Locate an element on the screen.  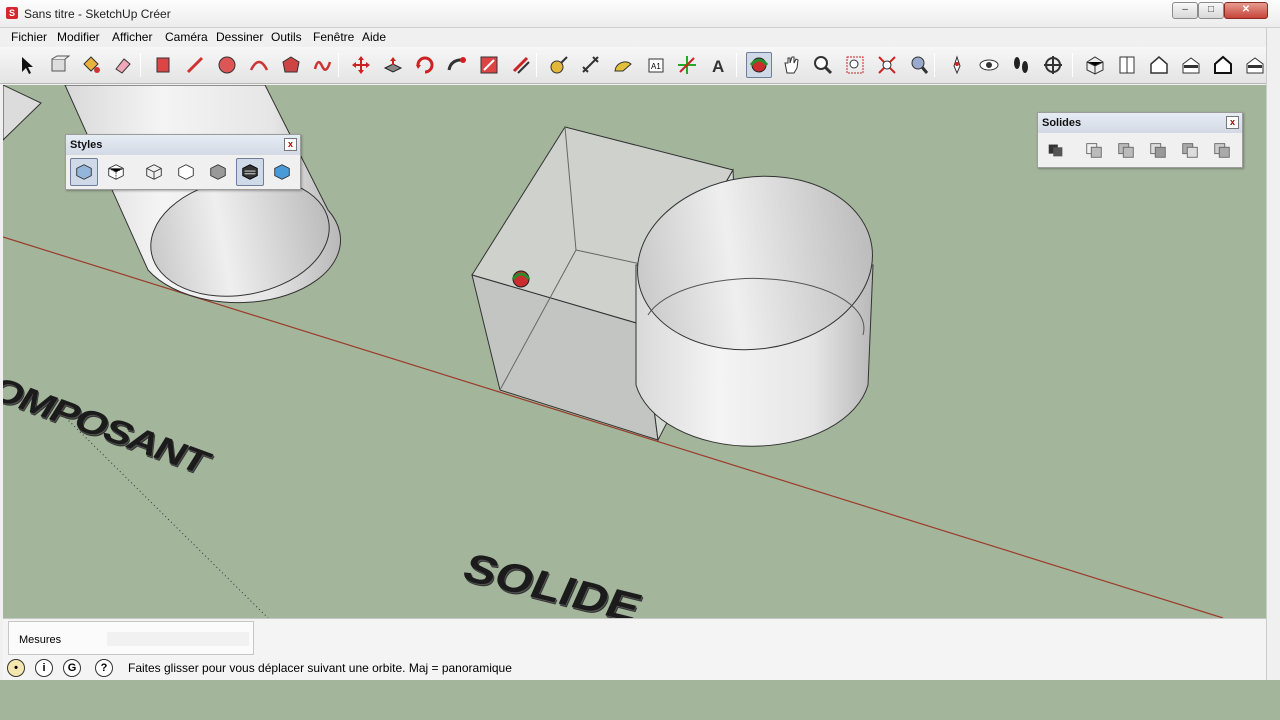
menu-outils: Outils is located at coordinates (286, 37).